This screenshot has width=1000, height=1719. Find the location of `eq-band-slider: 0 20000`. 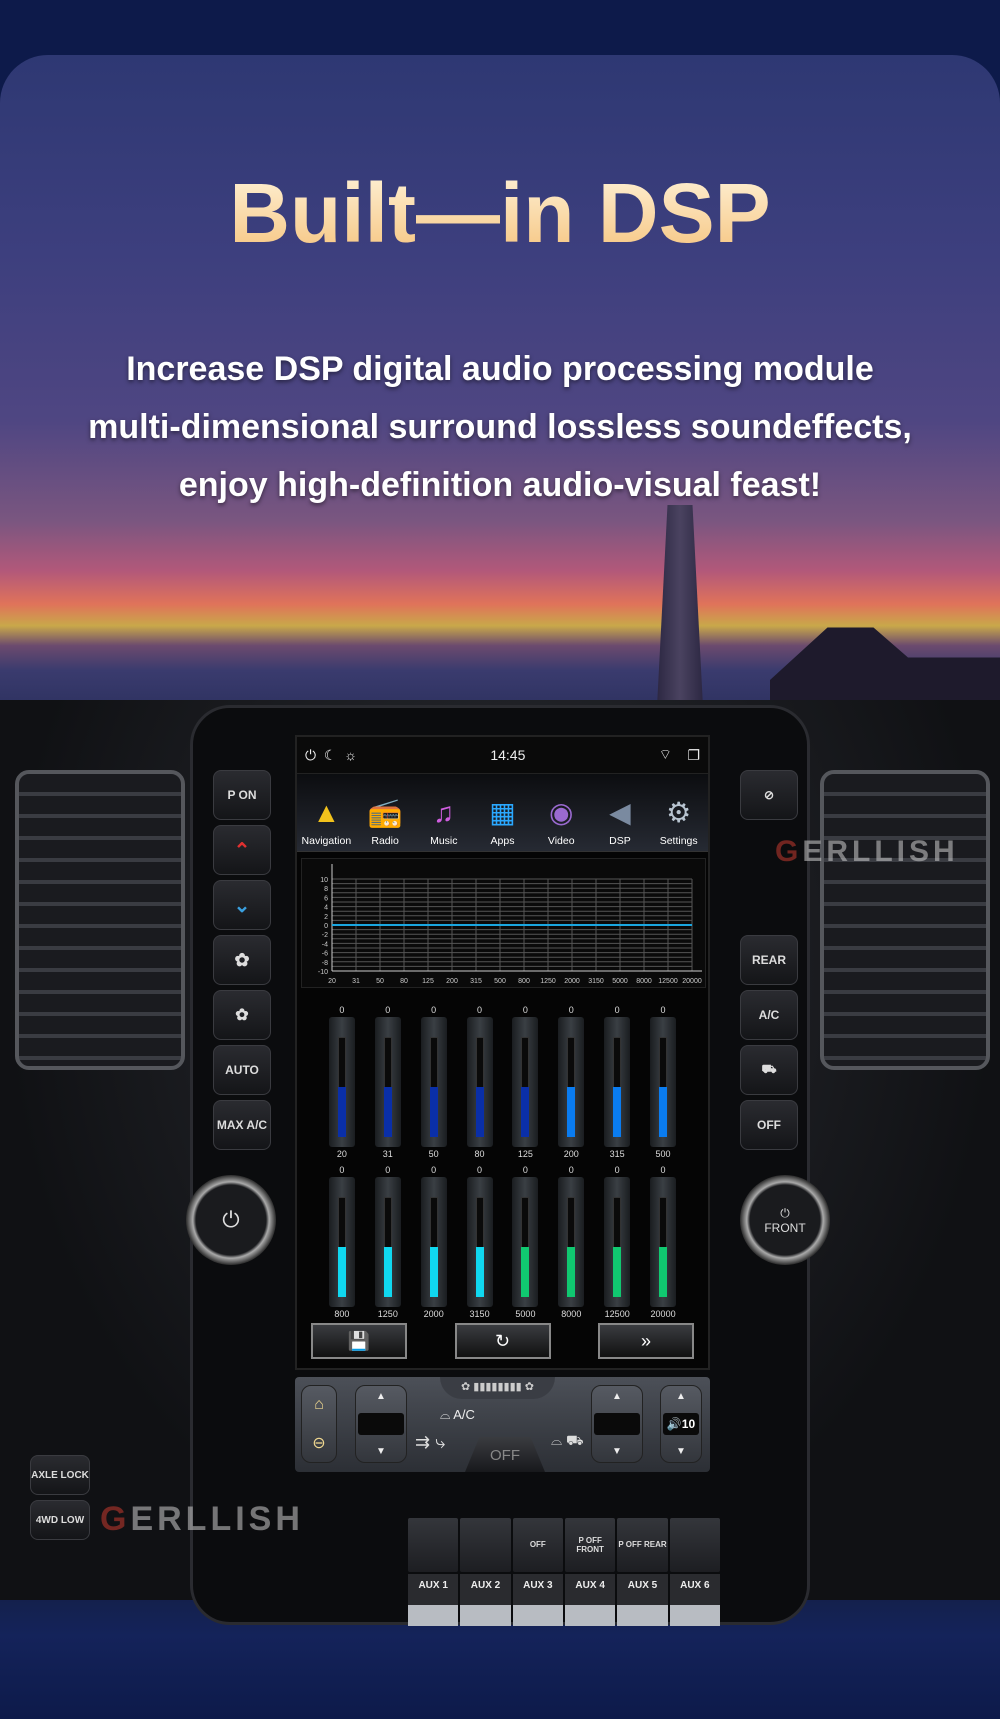

eq-band-slider: 0 20000 is located at coordinates (663, 1239).